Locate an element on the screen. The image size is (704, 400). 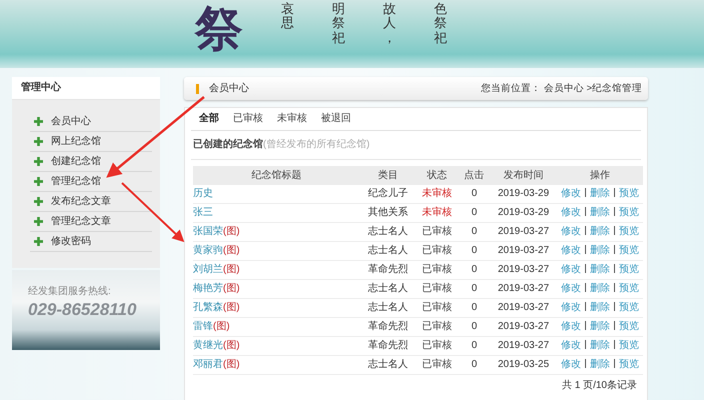
memorial-title-link: 邓丽君(图) is located at coordinates (216, 364).